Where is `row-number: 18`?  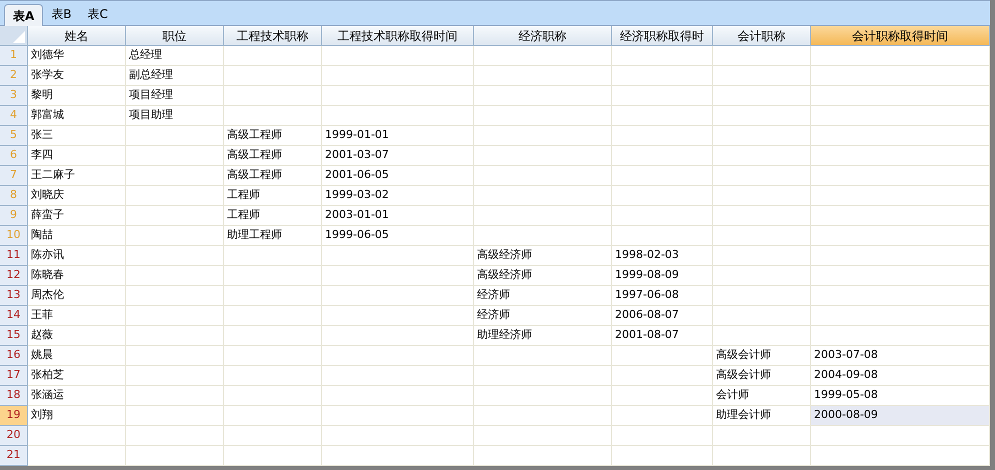 row-number: 18 is located at coordinates (13, 395).